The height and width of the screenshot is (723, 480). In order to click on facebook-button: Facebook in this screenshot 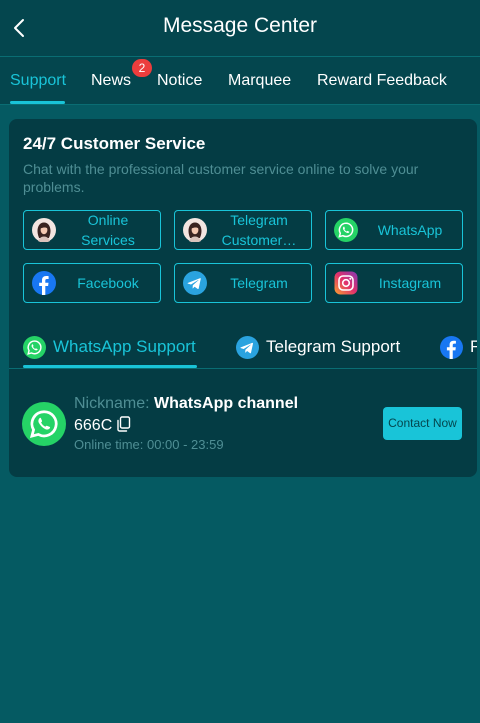, I will do `click(92, 283)`.